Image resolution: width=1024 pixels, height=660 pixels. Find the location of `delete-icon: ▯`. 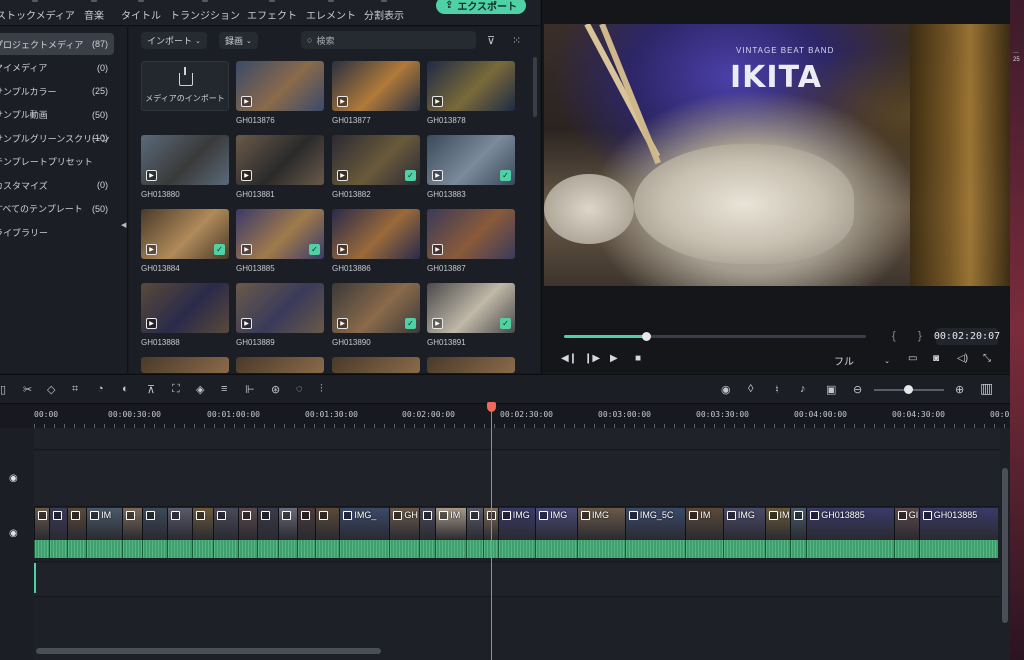

delete-icon: ▯ is located at coordinates (3, 389).